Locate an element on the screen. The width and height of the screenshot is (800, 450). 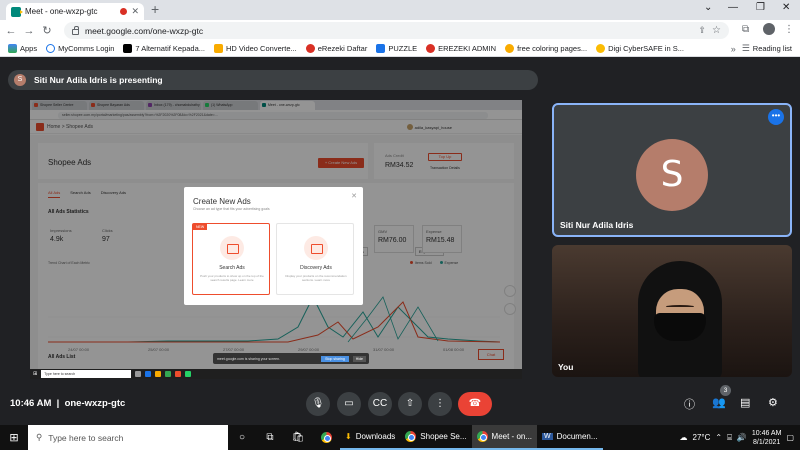
camera-icon: ▭ is located at coordinates (349, 403).